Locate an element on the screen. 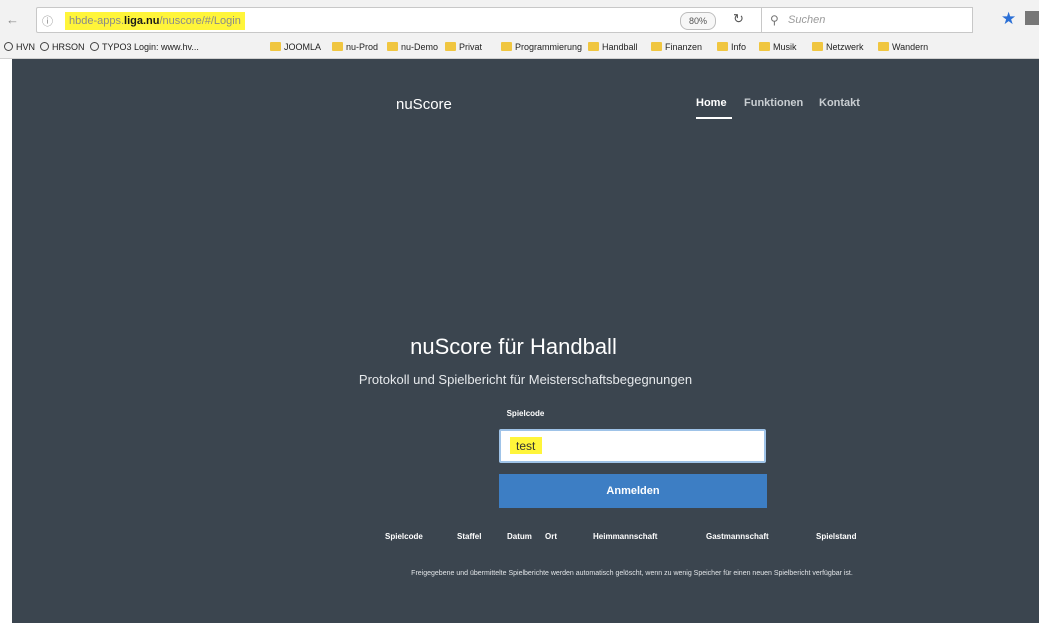  hero-title-text: nuScore für Handball is located at coordinates (513, 346).